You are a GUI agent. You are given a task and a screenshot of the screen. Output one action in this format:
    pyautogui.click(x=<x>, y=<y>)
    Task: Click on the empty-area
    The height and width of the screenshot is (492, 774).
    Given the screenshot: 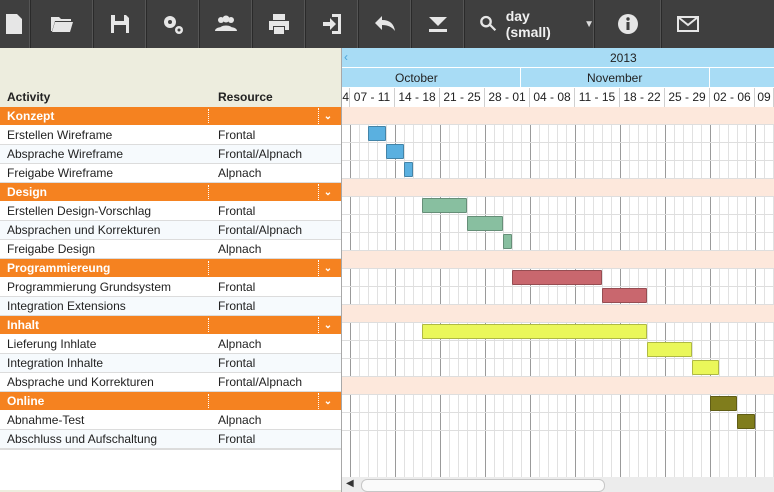 What is the action you would take?
    pyautogui.click(x=170, y=469)
    